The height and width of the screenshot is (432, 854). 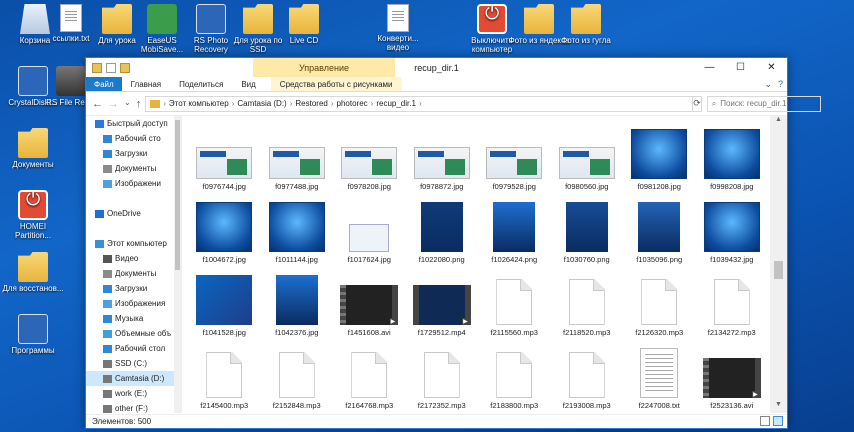 What do you see at coordinates (352, 103) in the screenshot?
I see `breadcrumb-photorec: photorec` at bounding box center [352, 103].